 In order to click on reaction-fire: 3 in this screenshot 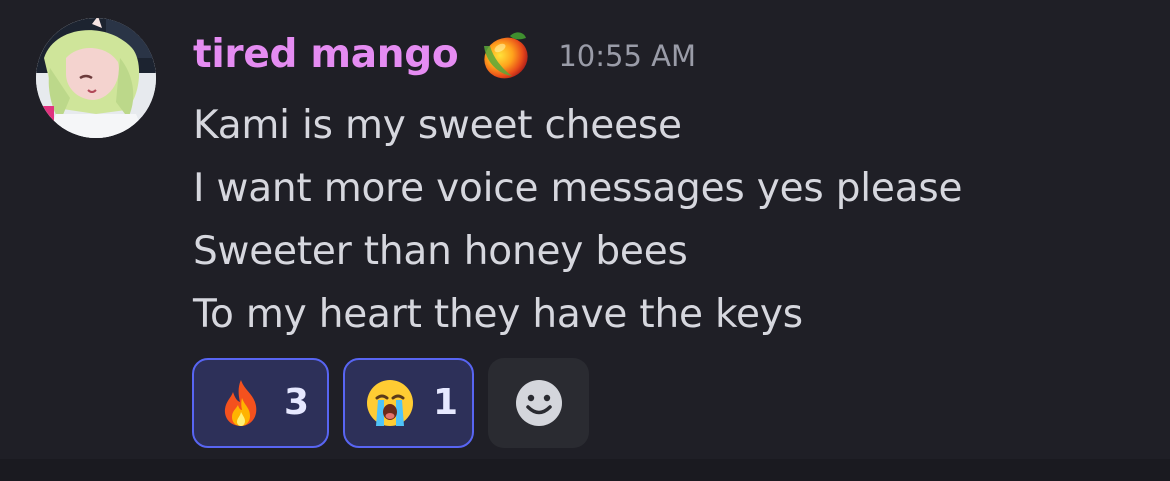, I will do `click(260, 403)`.